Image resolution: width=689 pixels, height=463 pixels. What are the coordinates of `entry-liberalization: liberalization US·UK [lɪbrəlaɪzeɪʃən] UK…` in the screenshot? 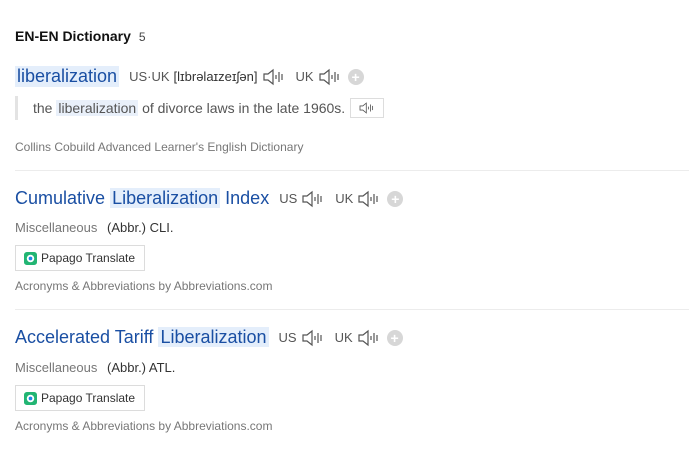 It's located at (352, 76).